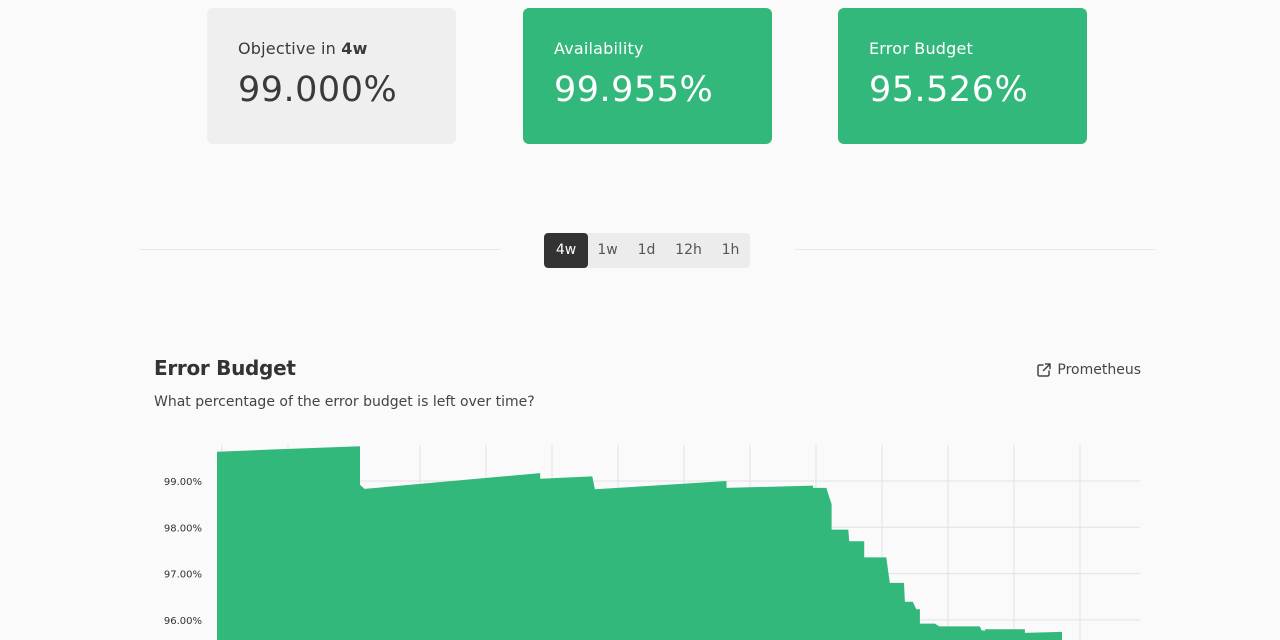  What do you see at coordinates (949, 90) in the screenshot?
I see `error-budget-value: 95.526%` at bounding box center [949, 90].